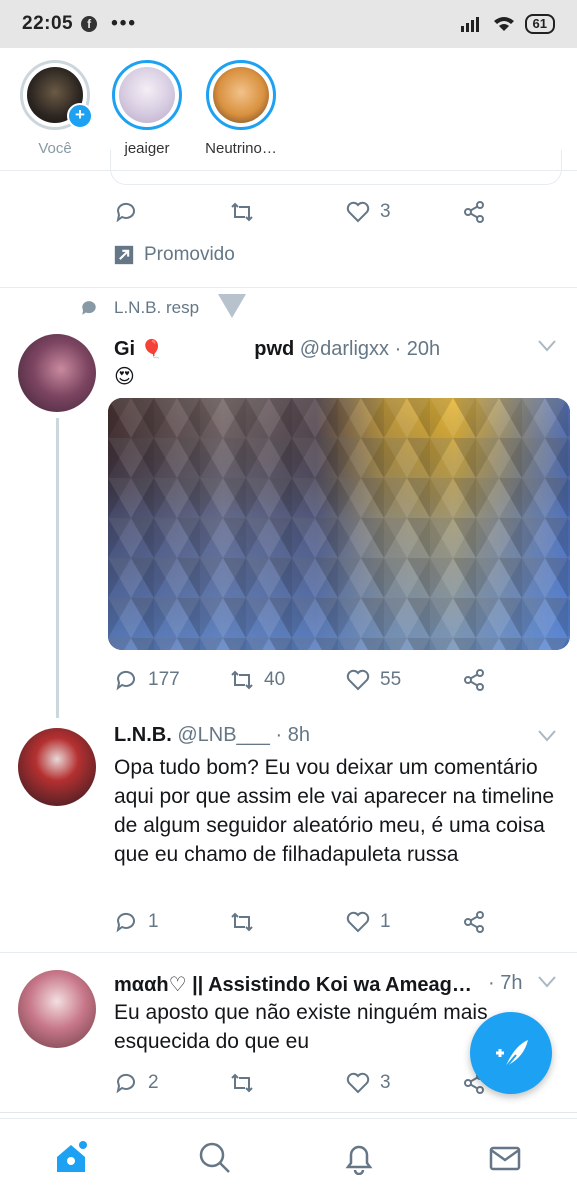  I want to click on notifications-icon, so click(359, 1160).